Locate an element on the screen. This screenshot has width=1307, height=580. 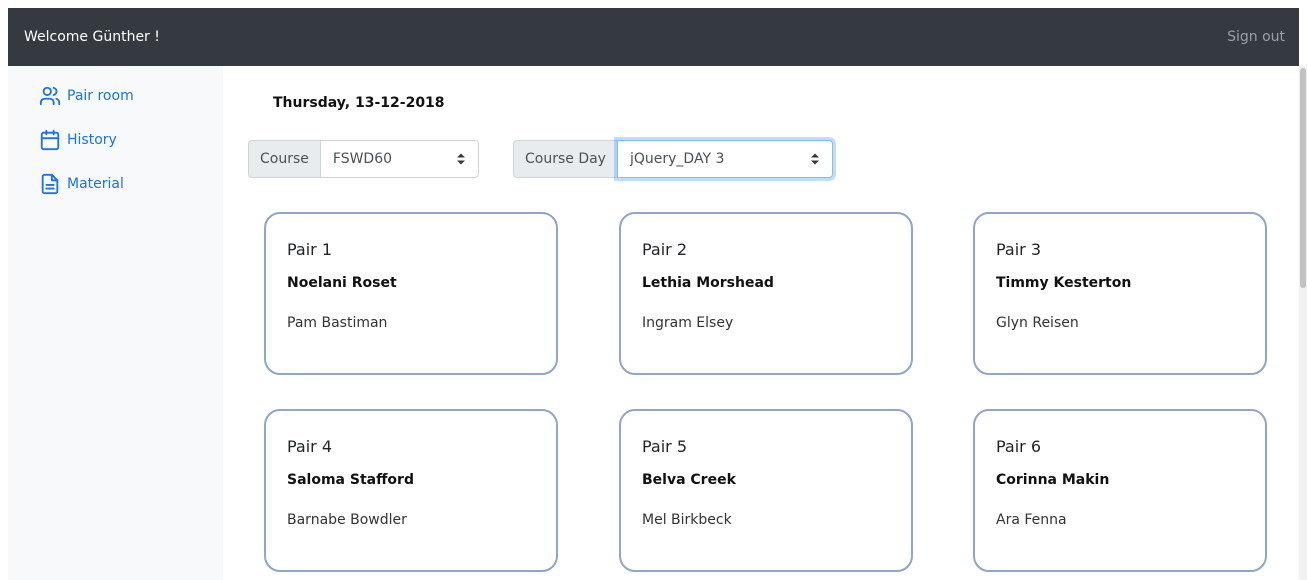
pair-member-primary: Noelani Roset is located at coordinates (342, 283).